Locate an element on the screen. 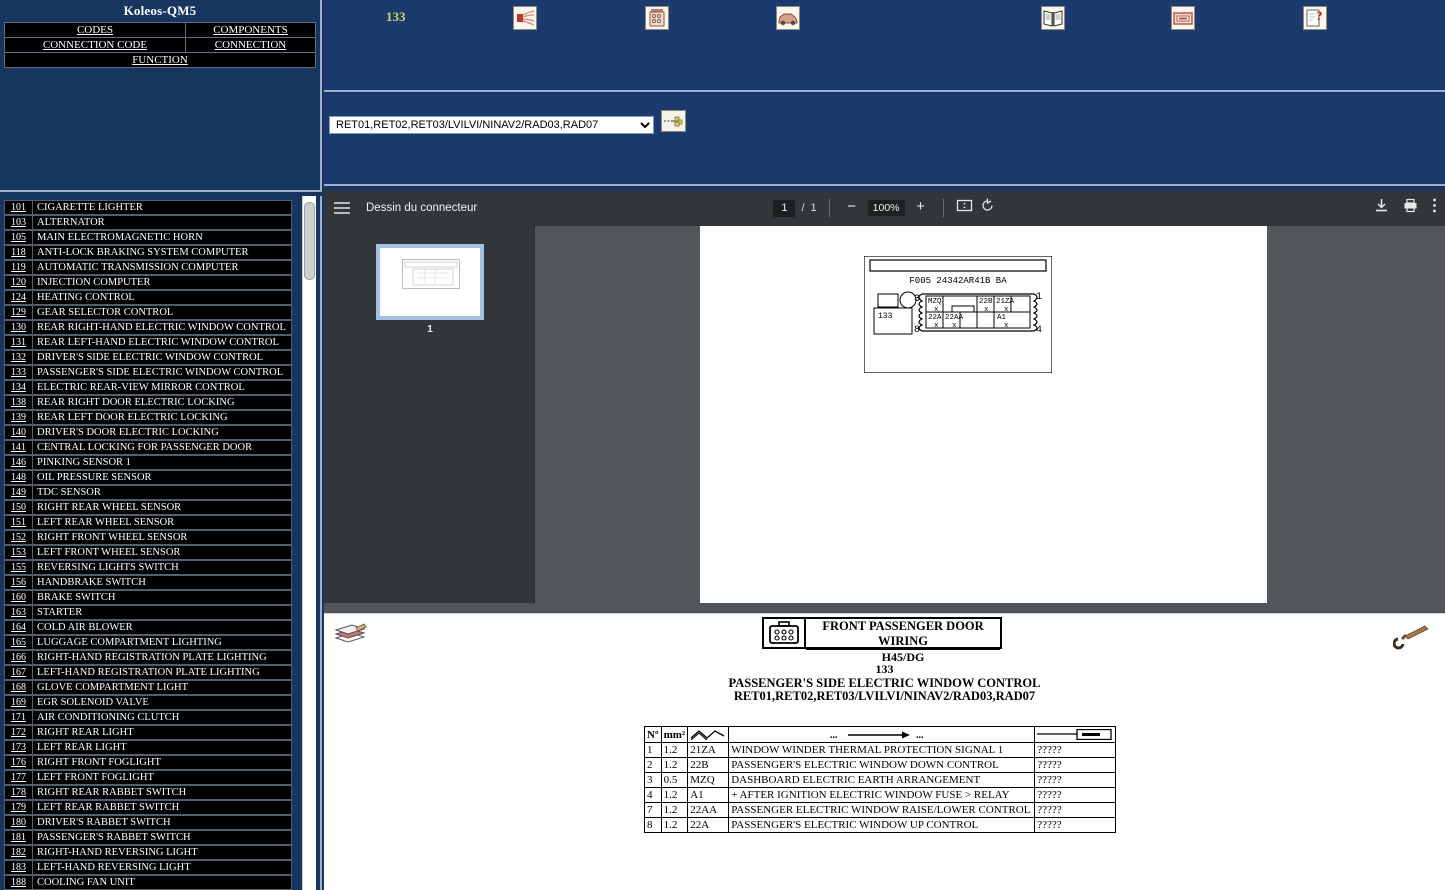 This screenshot has width=1445, height=890. list-item: 119 AUTOMATIC TRANSMISSION COMPUTER is located at coordinates (148, 267).